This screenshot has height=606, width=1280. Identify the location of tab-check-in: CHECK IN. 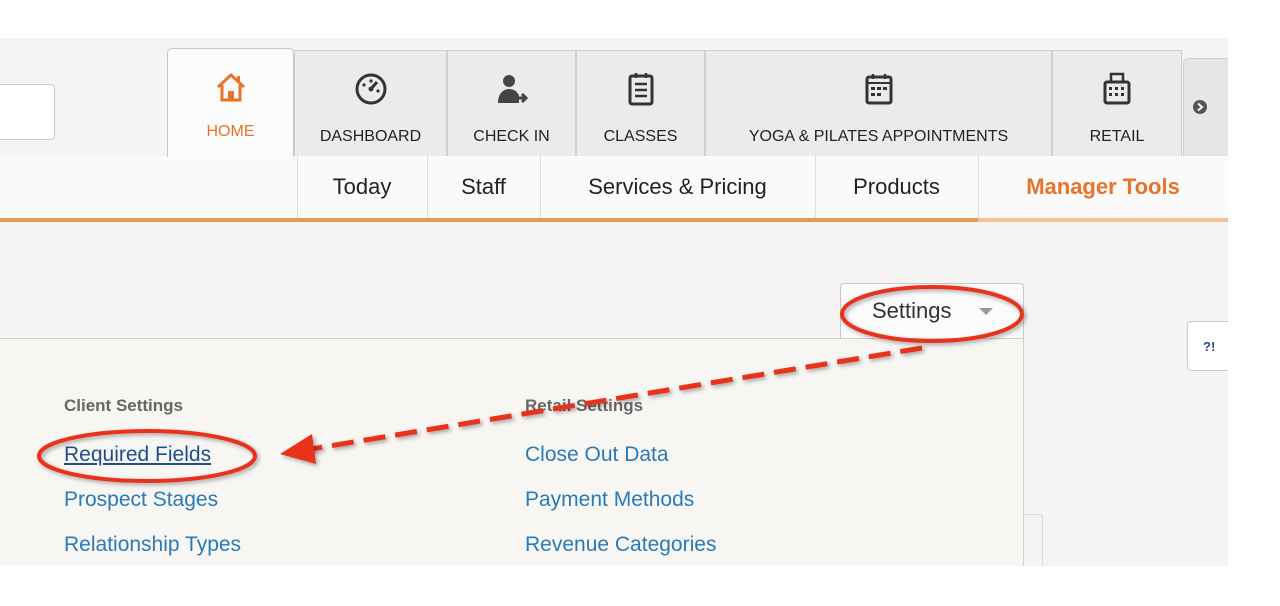
(511, 103).